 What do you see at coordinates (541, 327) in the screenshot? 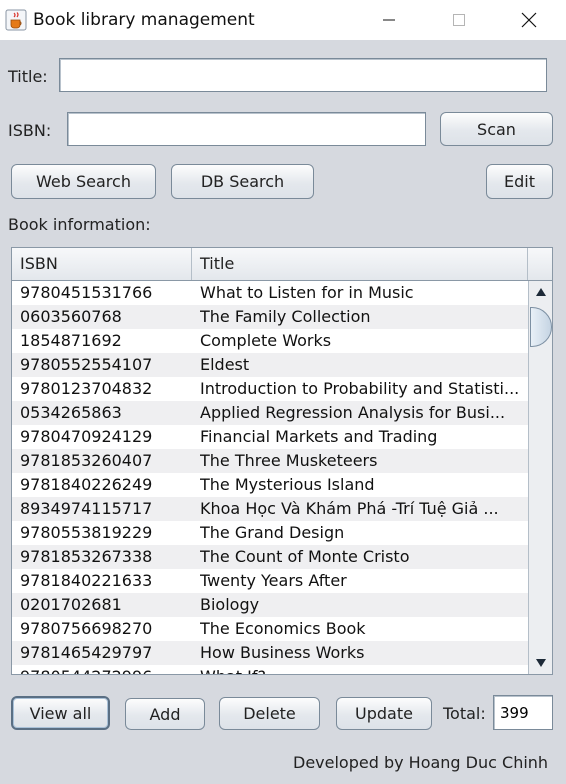
I see `scrollbar-thumb` at bounding box center [541, 327].